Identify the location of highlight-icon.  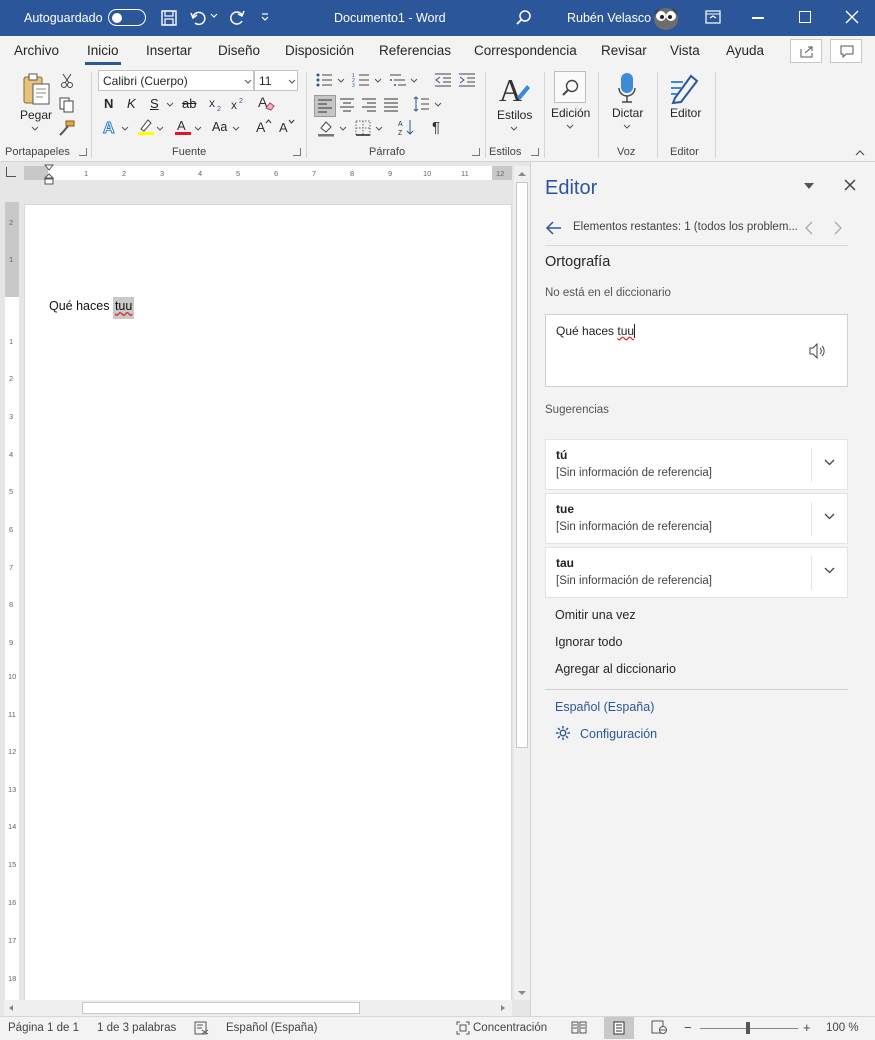
(146, 127).